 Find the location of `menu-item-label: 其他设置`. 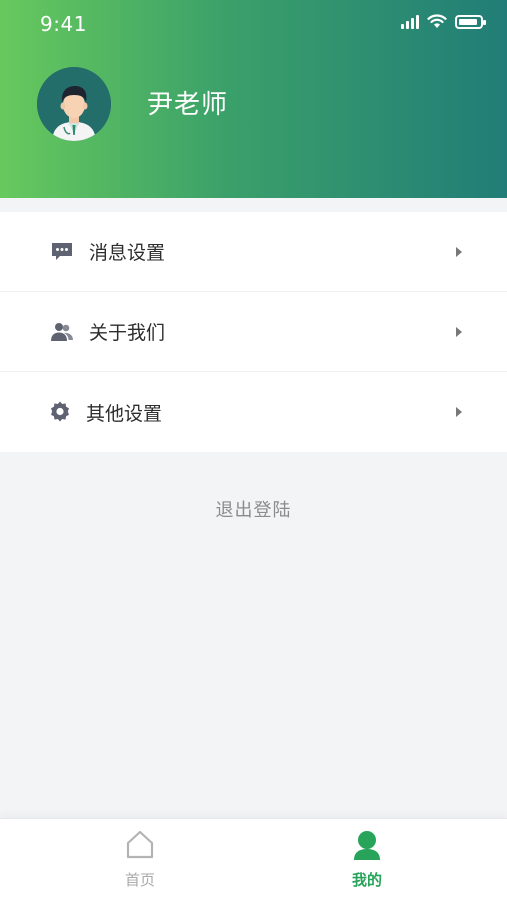

menu-item-label: 其他设置 is located at coordinates (124, 413).